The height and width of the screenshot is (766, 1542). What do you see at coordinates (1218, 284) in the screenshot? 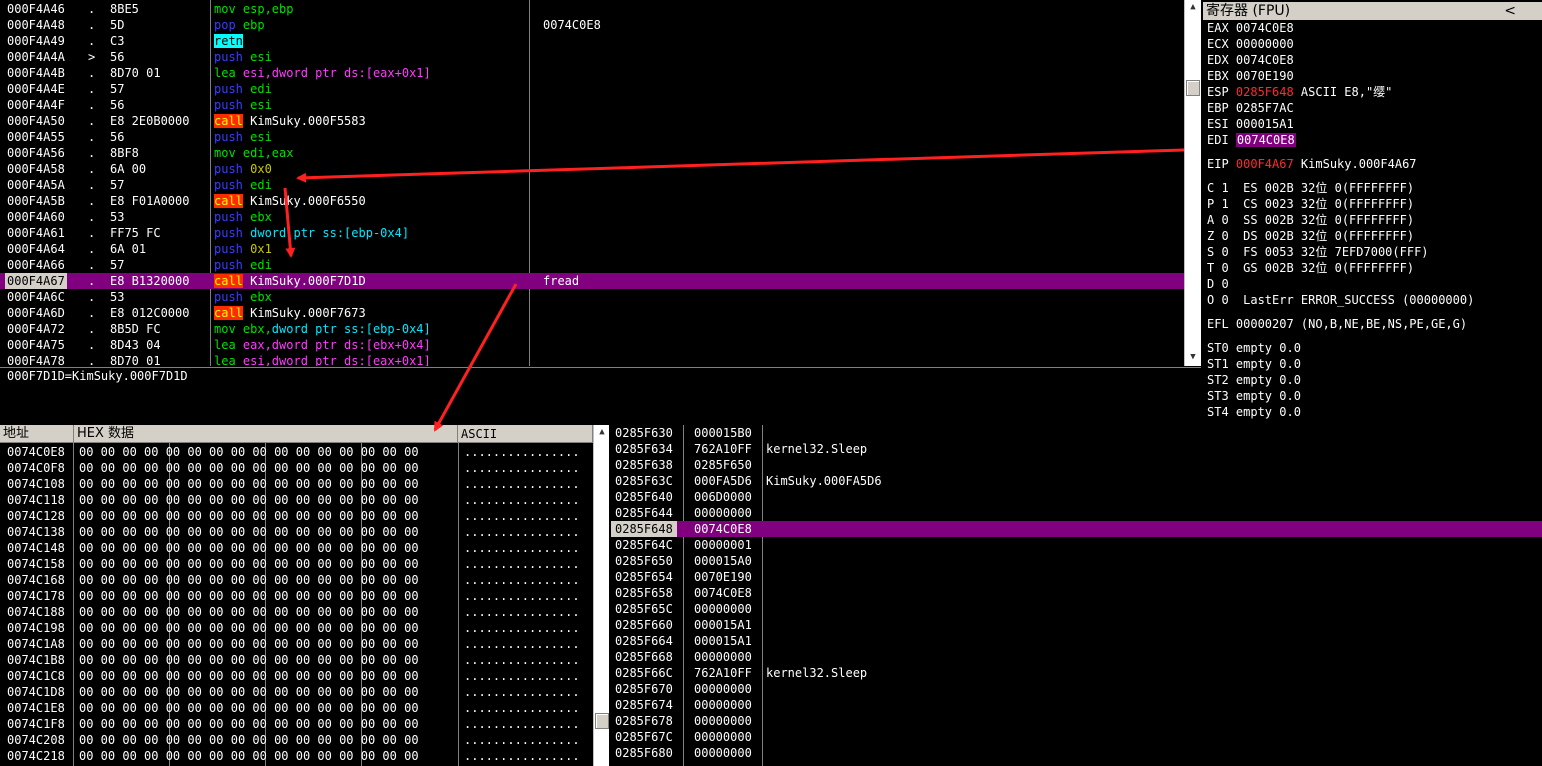
I see `flag-row: D 0` at bounding box center [1218, 284].